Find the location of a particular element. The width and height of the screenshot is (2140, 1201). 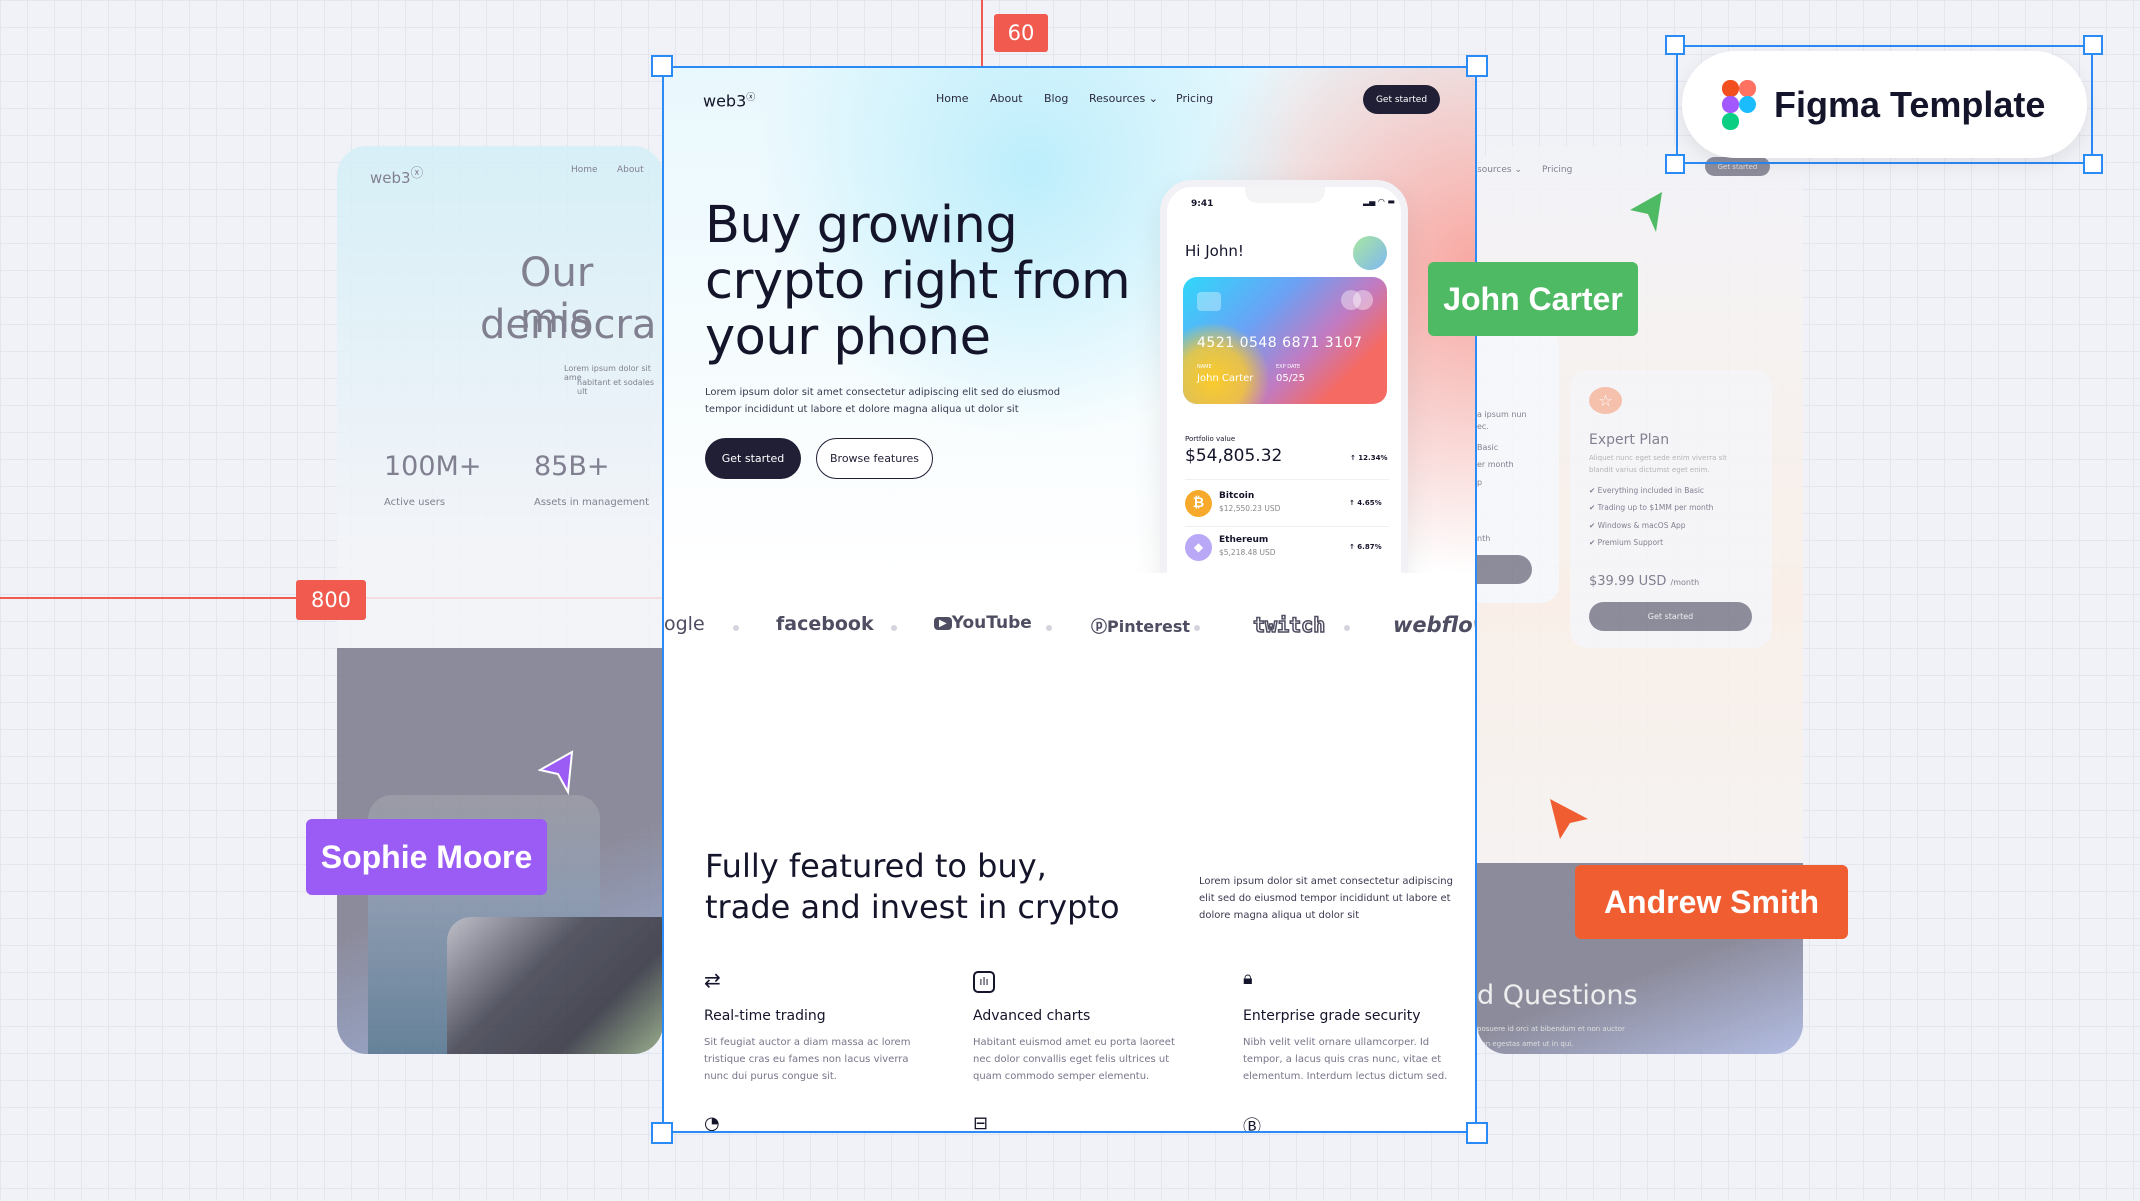

andrew-smith-tag: Andrew Smith is located at coordinates (1711, 902).